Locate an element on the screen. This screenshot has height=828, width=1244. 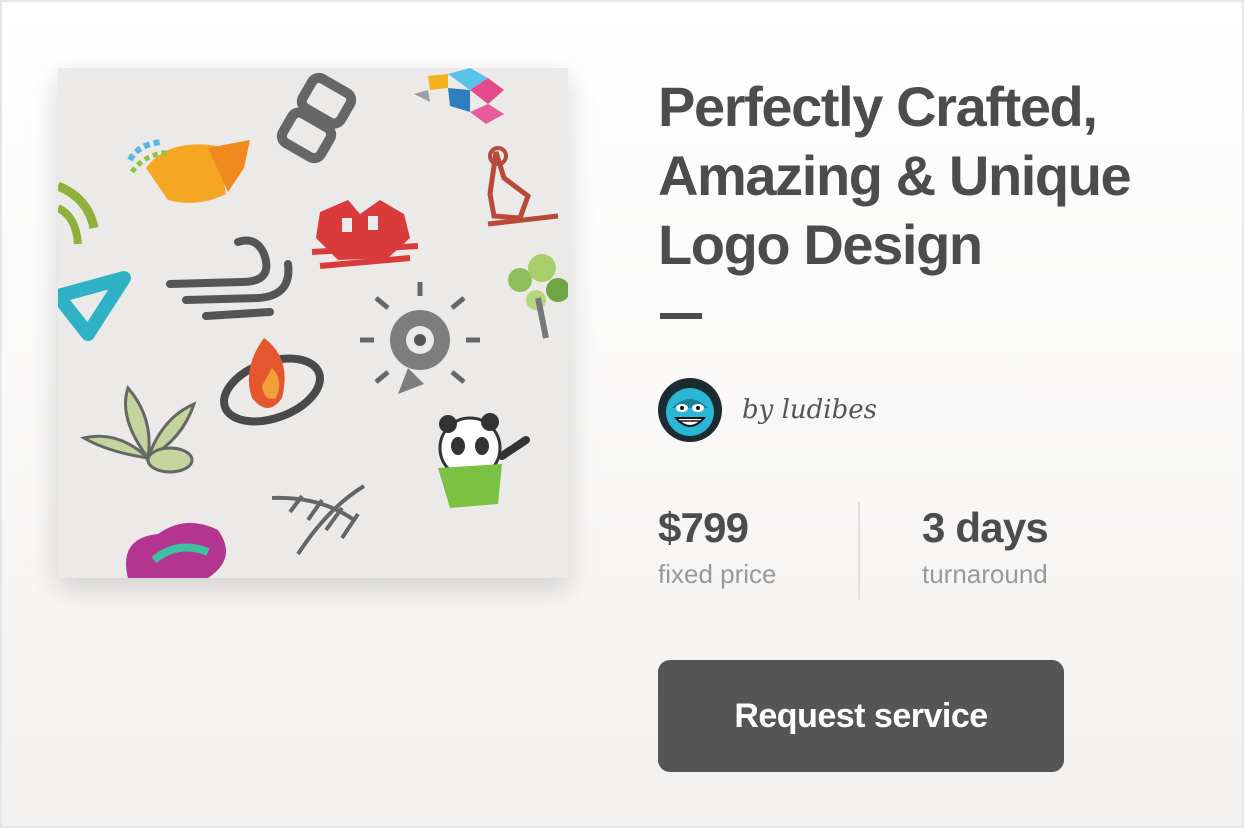
author-row: by ludibes is located at coordinates (767, 410).